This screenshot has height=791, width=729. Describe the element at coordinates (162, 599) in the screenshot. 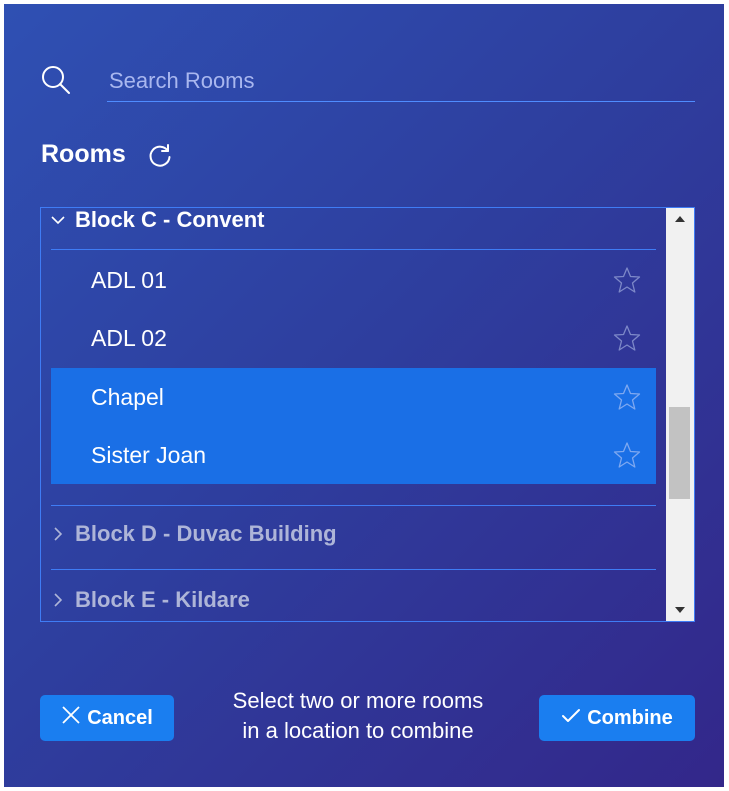

I see `group-label: Block E - Kildare` at that location.